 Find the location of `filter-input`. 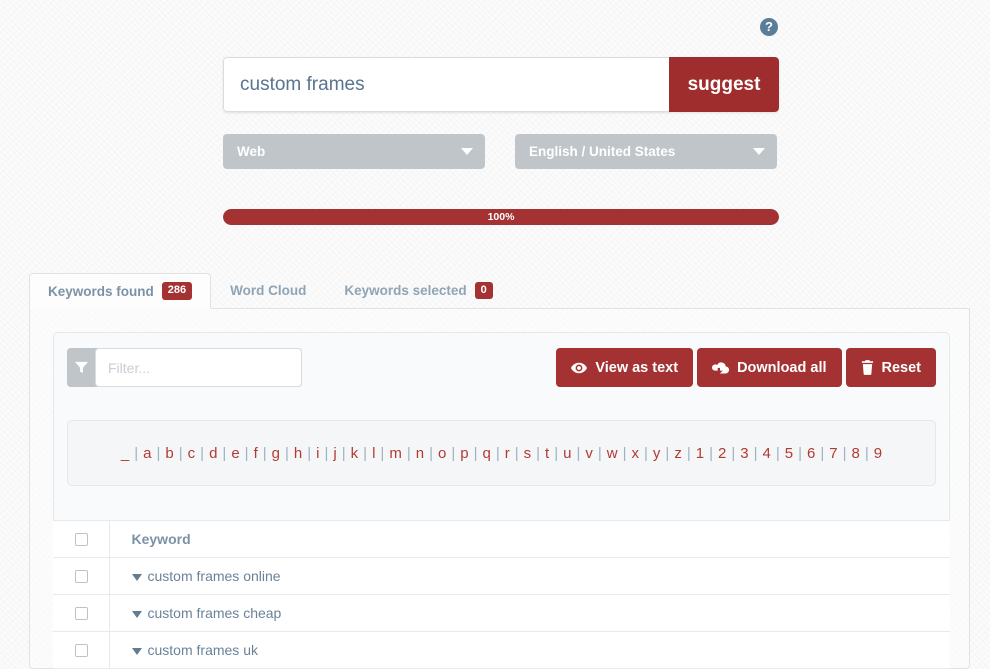

filter-input is located at coordinates (198, 367).